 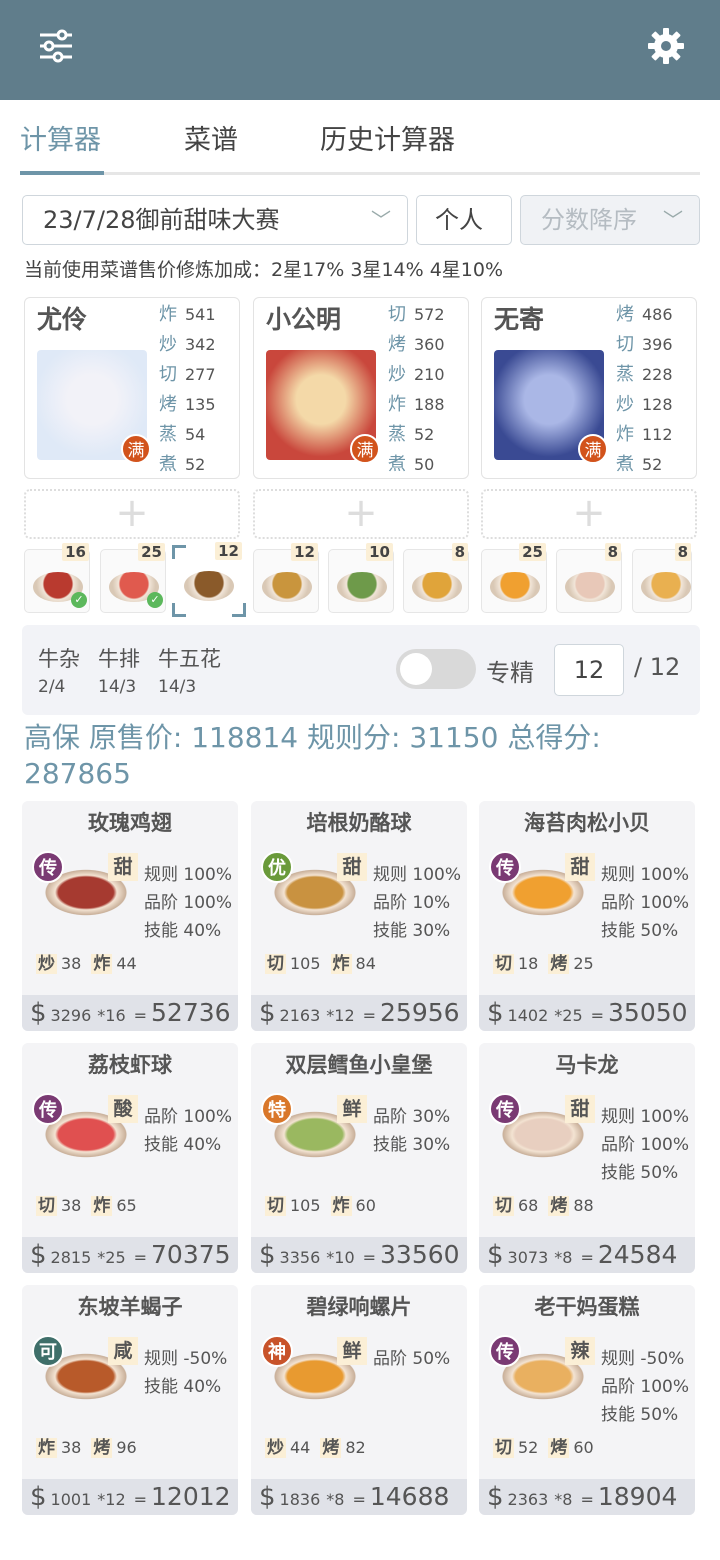 What do you see at coordinates (123, 867) in the screenshot?
I see `taste-badge: 甜` at bounding box center [123, 867].